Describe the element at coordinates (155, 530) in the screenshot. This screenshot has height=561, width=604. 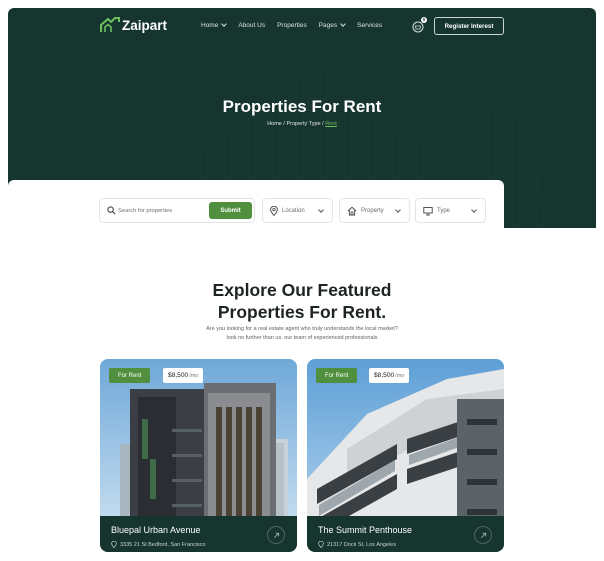
I see `property-name: Bluepal Urban Avenue` at that location.